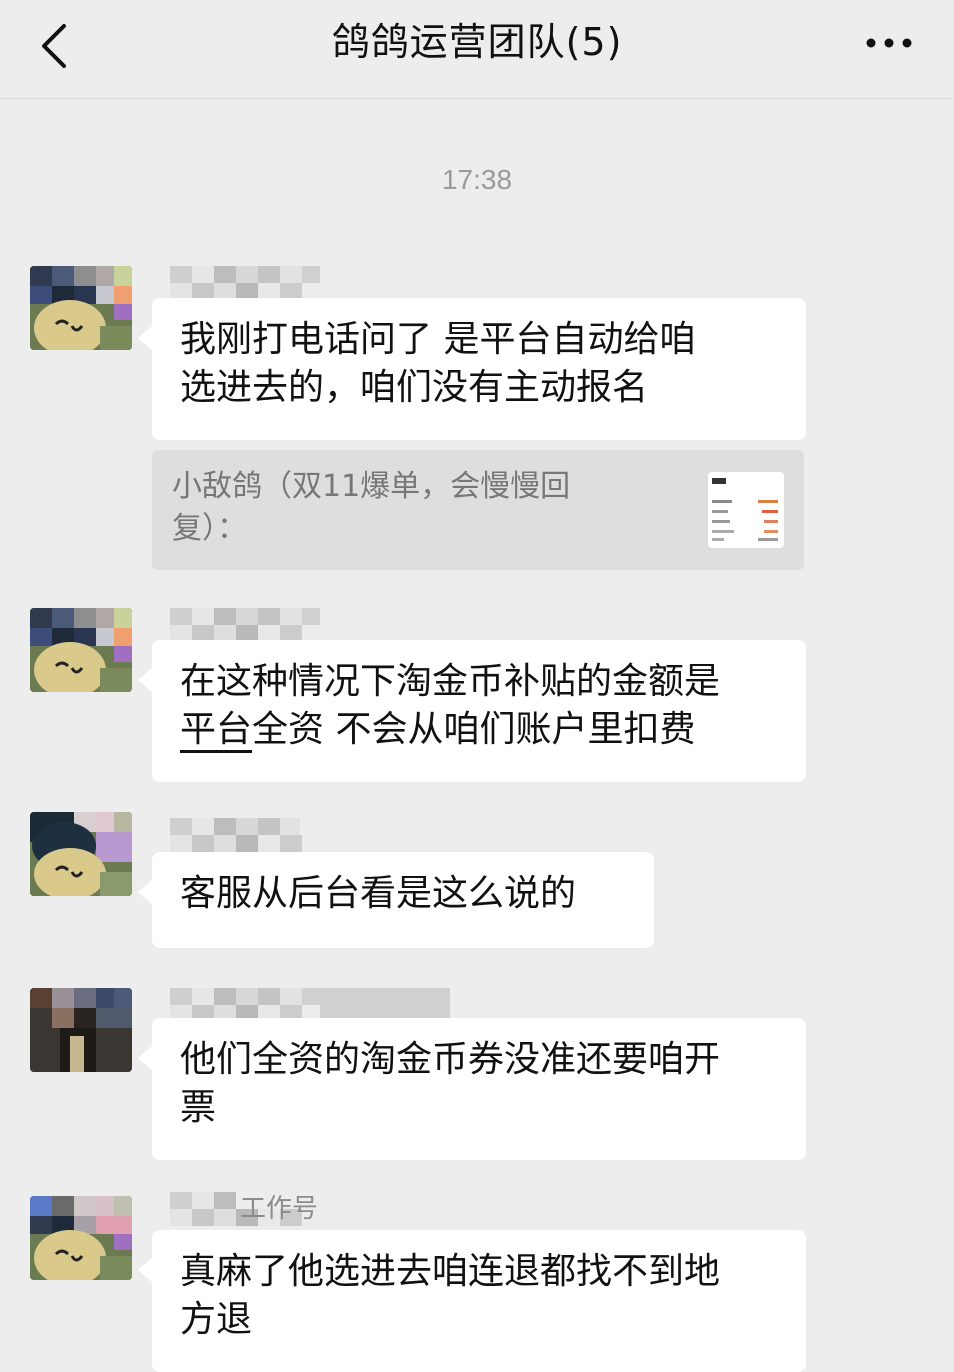 This screenshot has height=1372, width=954. I want to click on message-bubble: 真麻了他选进去咱连退都找不到地 方退, so click(472, 1301).